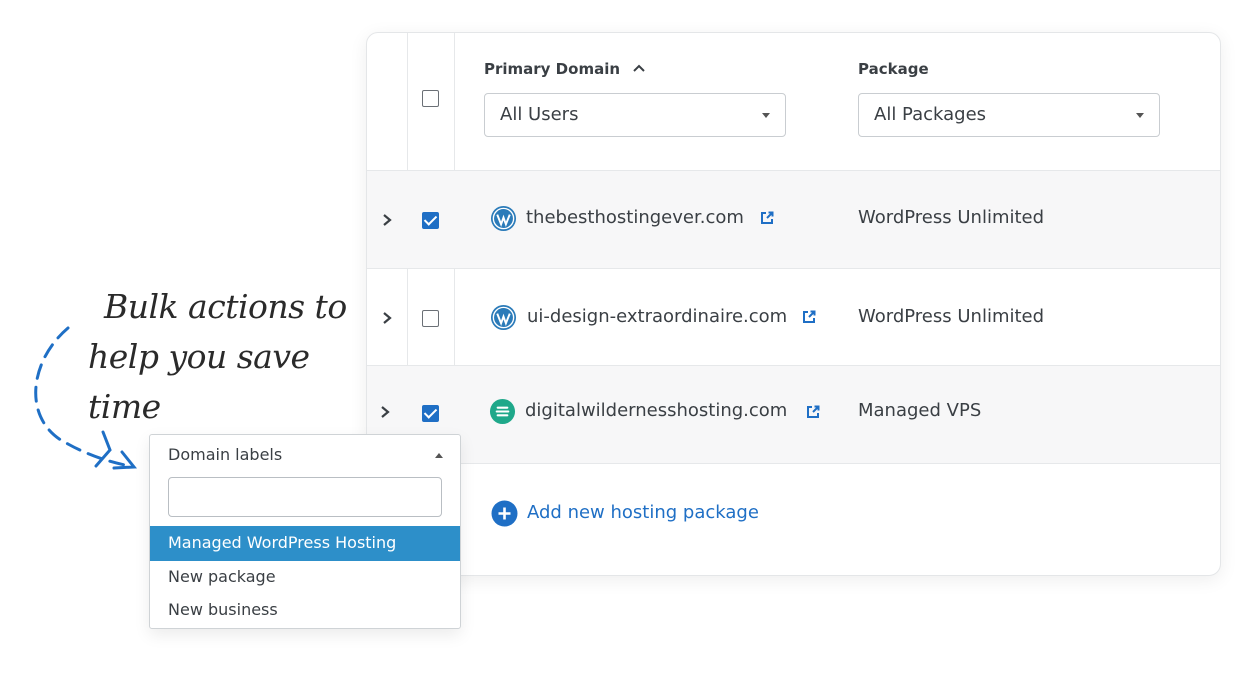 This screenshot has width=1250, height=694. What do you see at coordinates (305, 497) in the screenshot?
I see `dropdown-search-input` at bounding box center [305, 497].